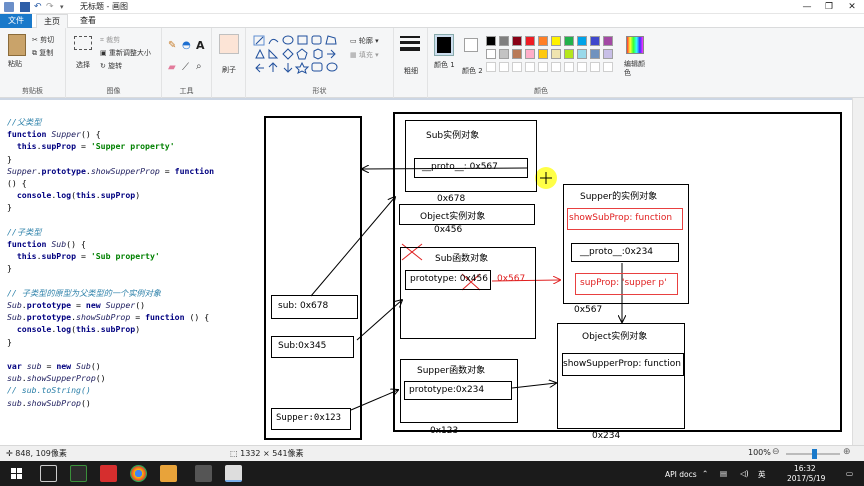 This screenshot has width=864, height=486. What do you see at coordinates (17, 474) in the screenshot?
I see `windows-start-icon` at bounding box center [17, 474].